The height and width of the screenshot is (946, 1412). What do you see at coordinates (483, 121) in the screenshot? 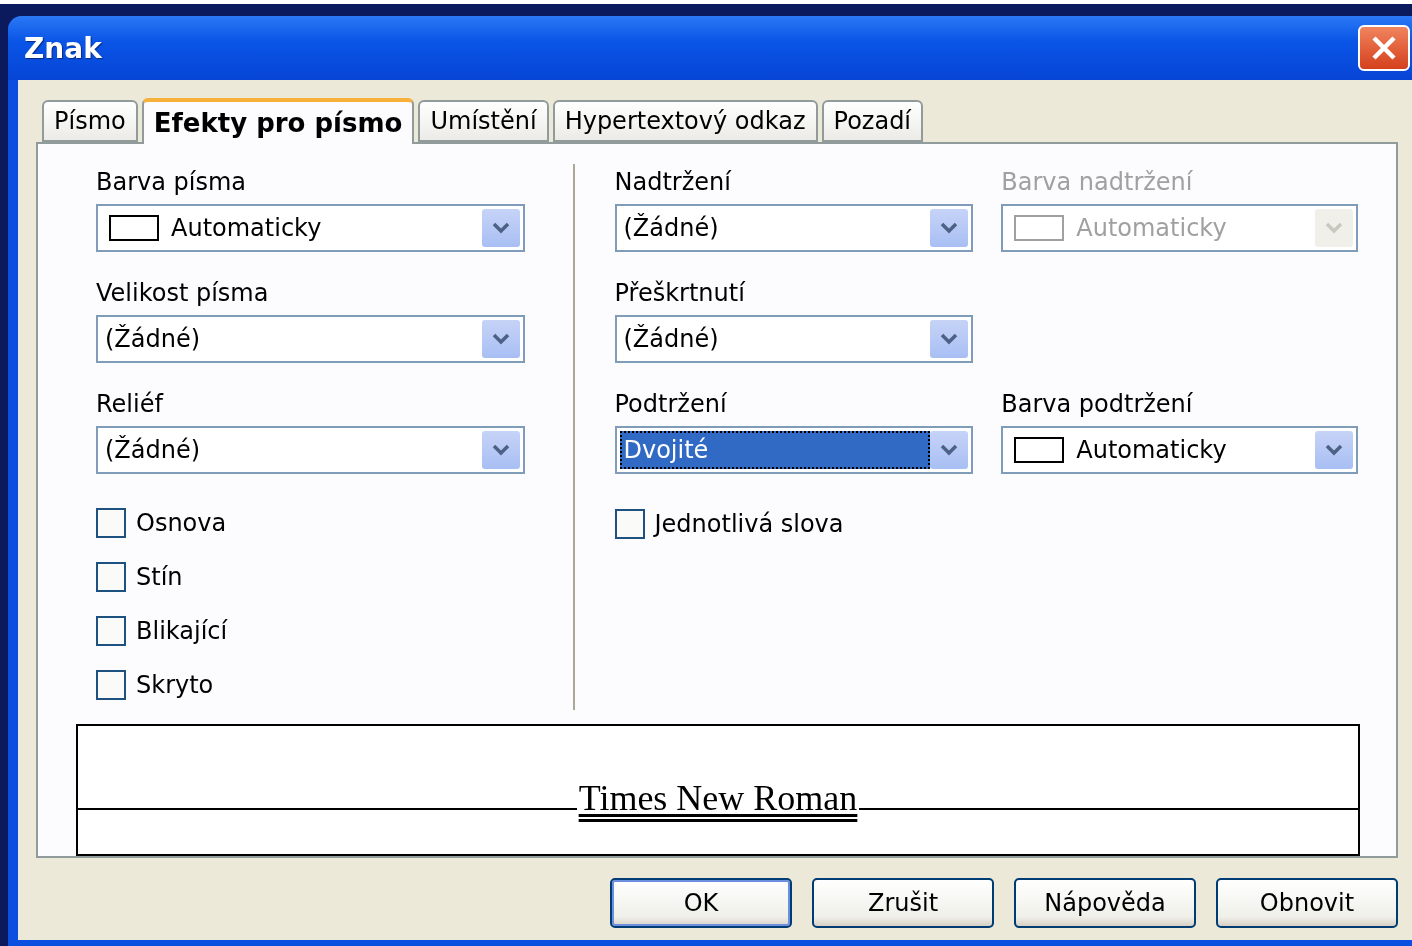
I see `tab: Umístění` at bounding box center [483, 121].